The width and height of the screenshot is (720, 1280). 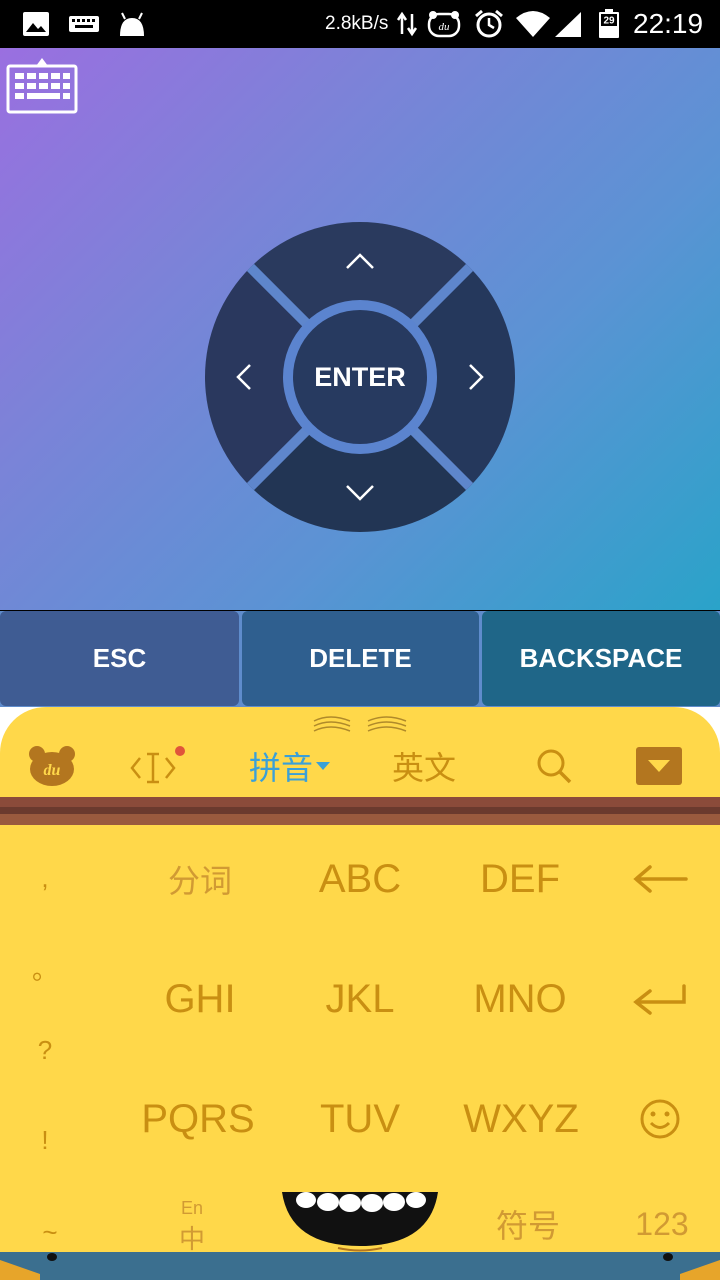 What do you see at coordinates (45, 968) in the screenshot?
I see `punct-period-key: 。` at bounding box center [45, 968].